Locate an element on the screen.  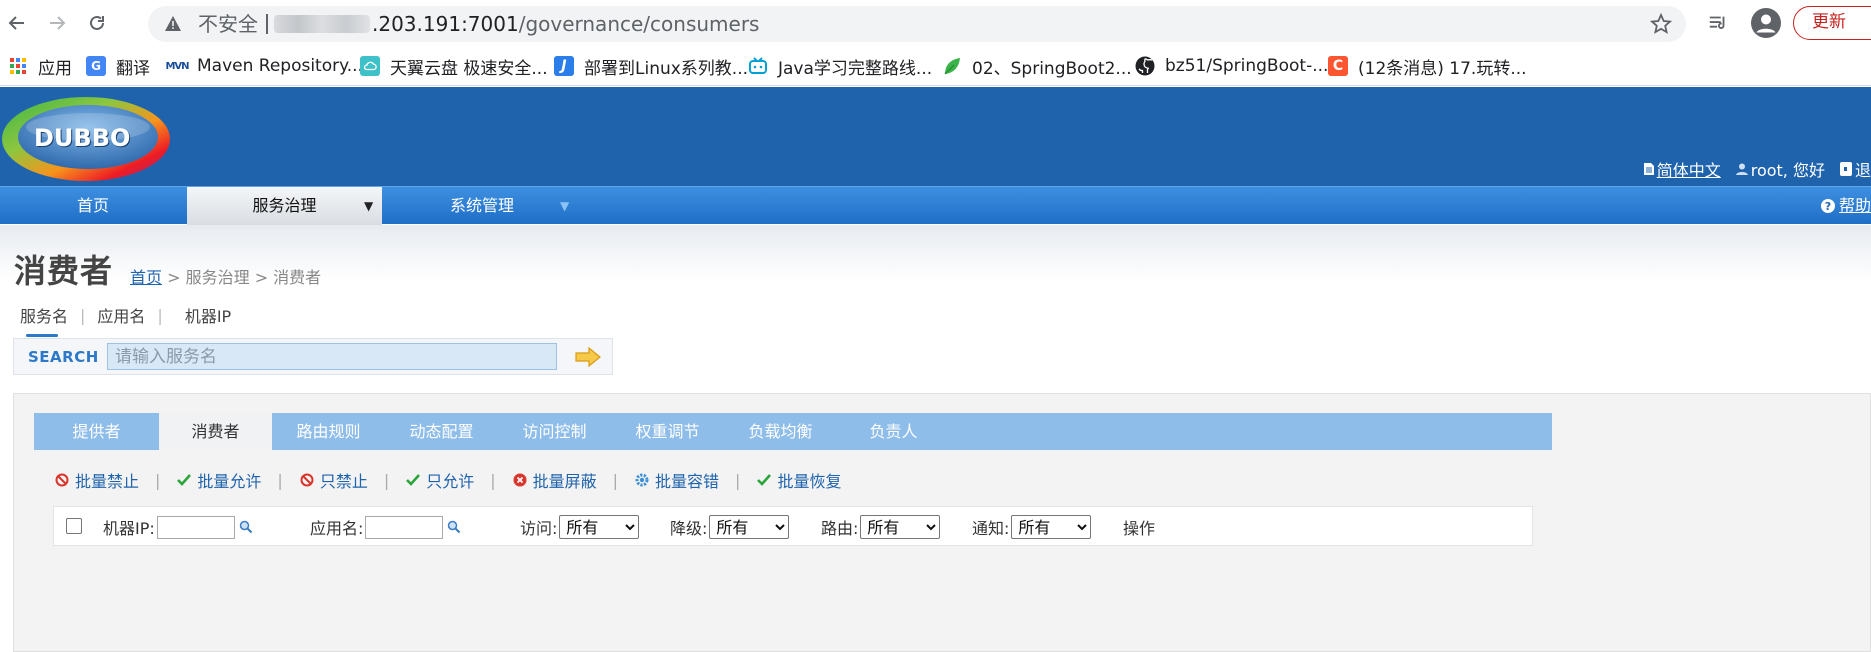
logout-link: 退 is located at coordinates (1855, 169).